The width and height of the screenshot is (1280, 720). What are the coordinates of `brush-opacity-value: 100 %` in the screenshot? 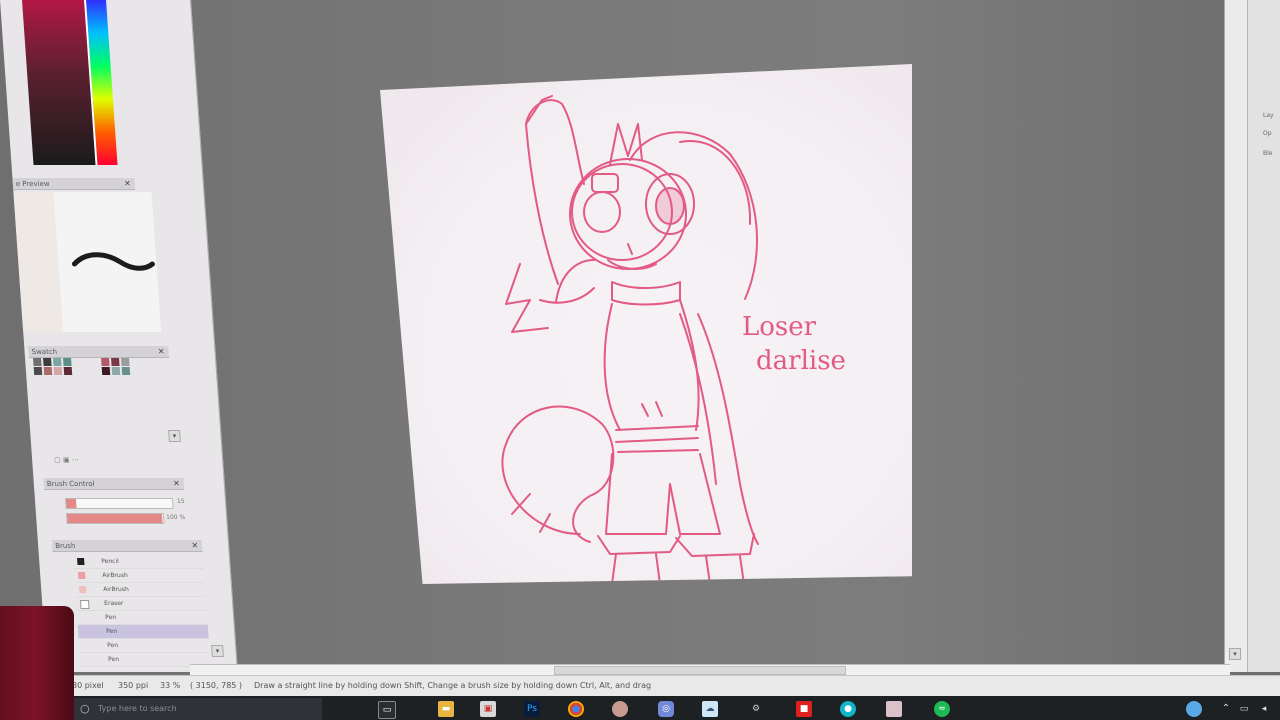 It's located at (175, 517).